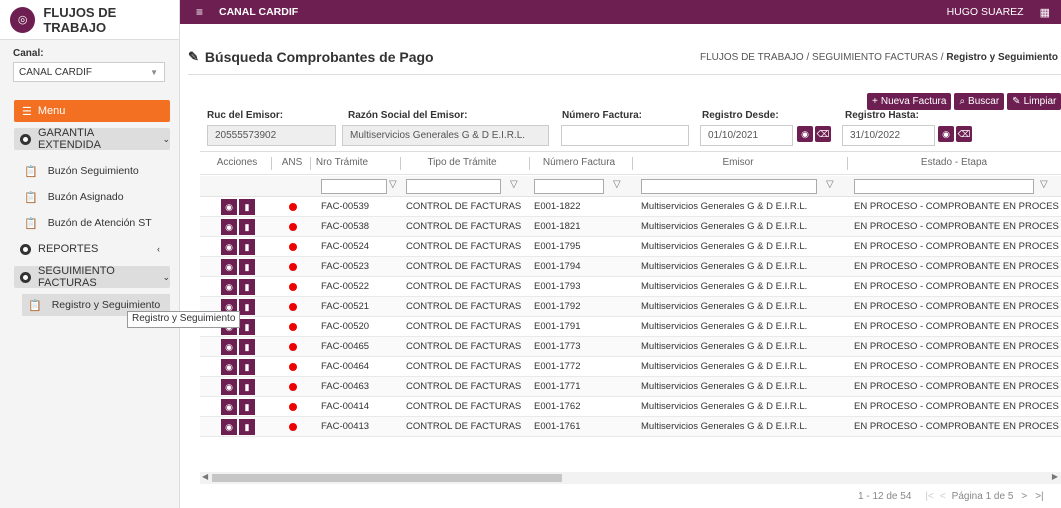  What do you see at coordinates (943, 496) in the screenshot?
I see `prev-page-icon: <` at bounding box center [943, 496].